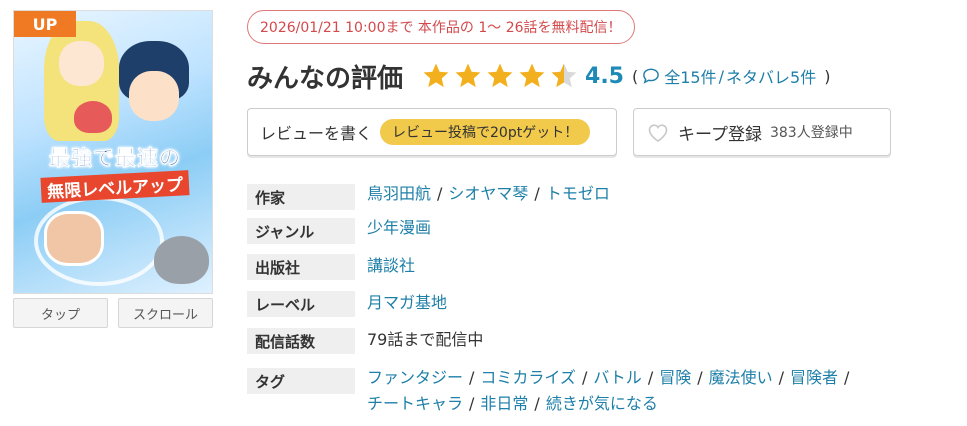 The height and width of the screenshot is (426, 967). Describe the element at coordinates (301, 341) in the screenshot. I see `info-row-episodes: 配信話数` at that location.